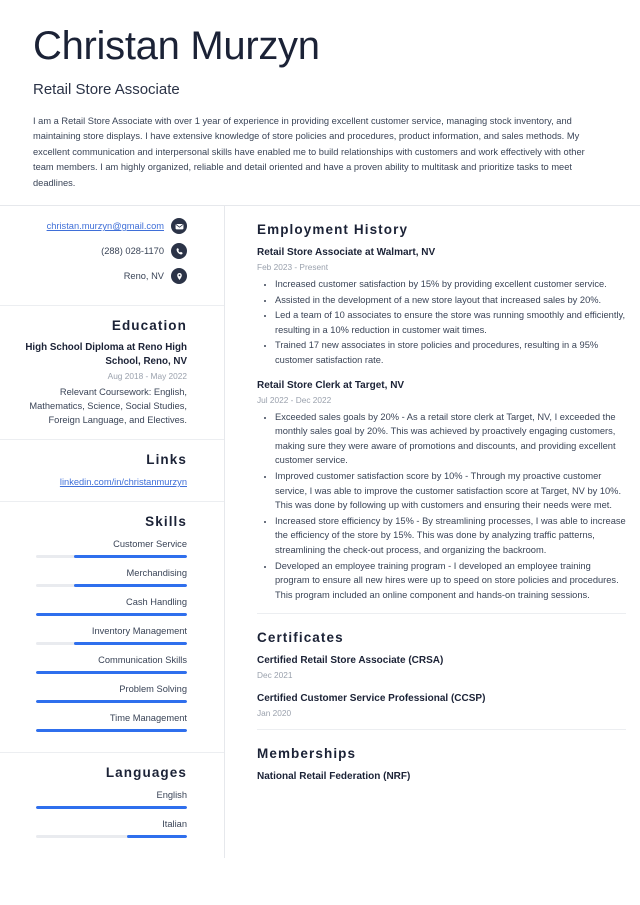  Describe the element at coordinates (331, 385) in the screenshot. I see `employment-title: Retail Store Clerk at Target, NV` at that location.